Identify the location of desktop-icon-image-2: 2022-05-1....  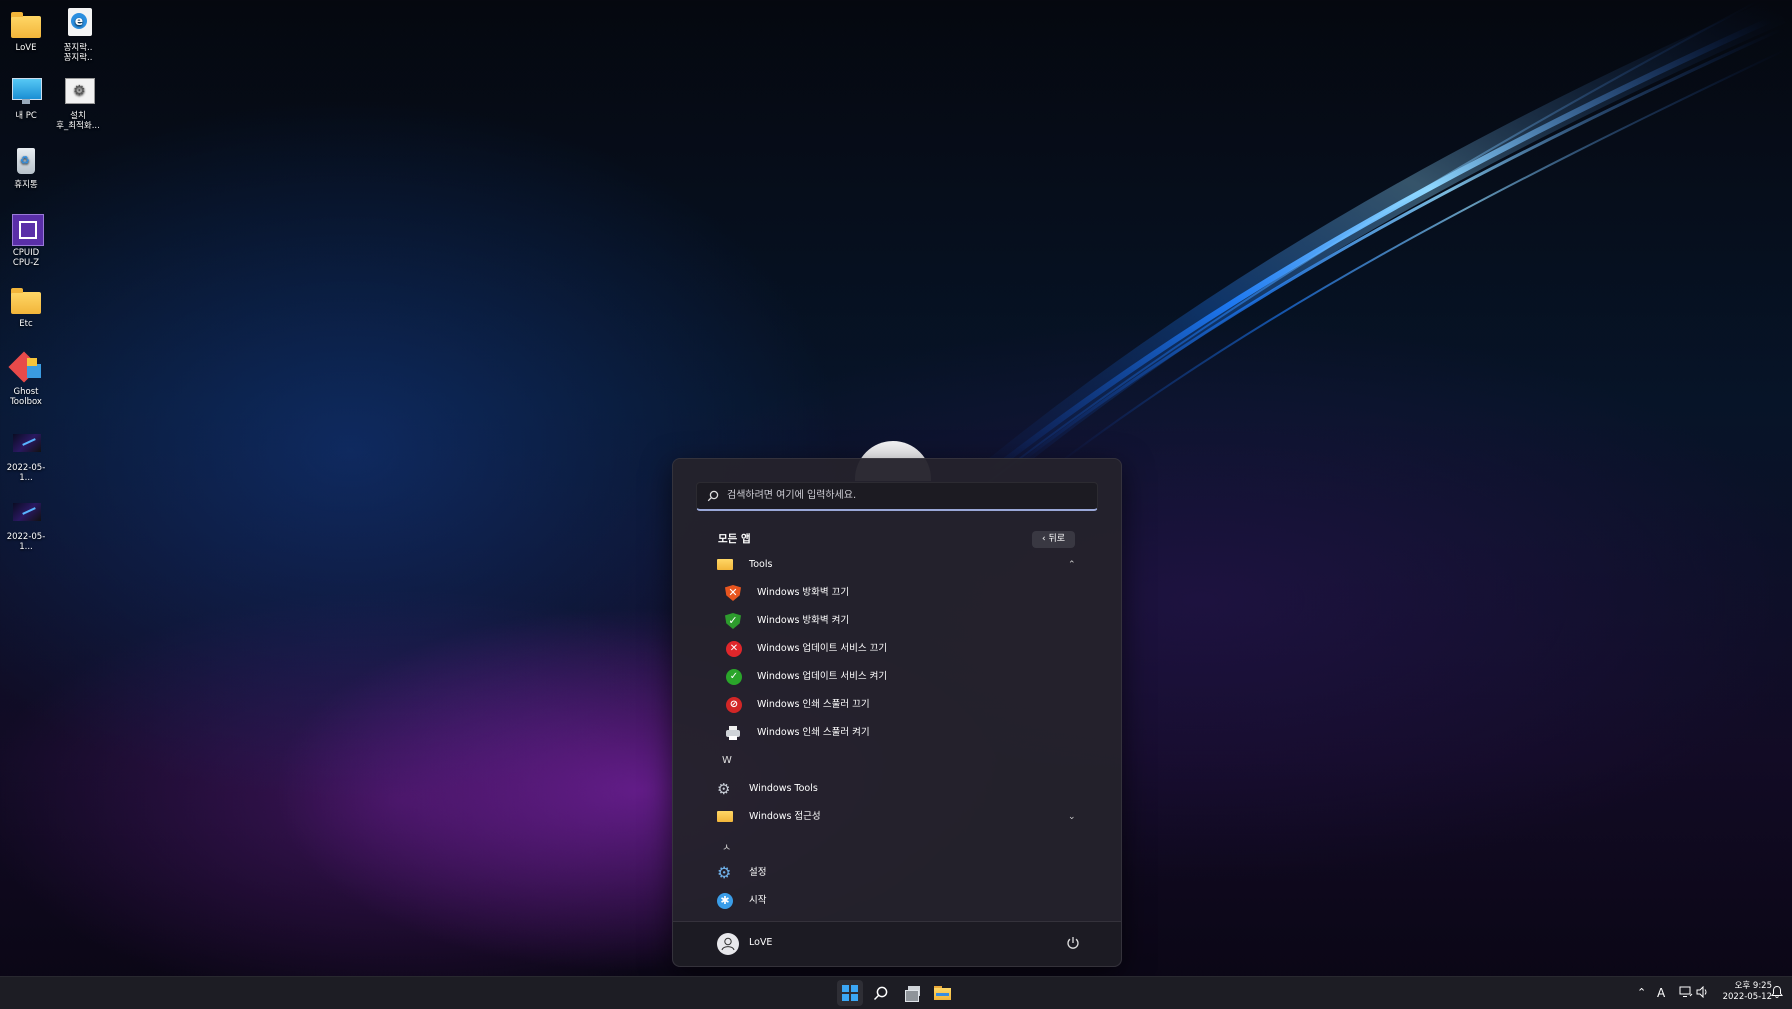
(26, 524).